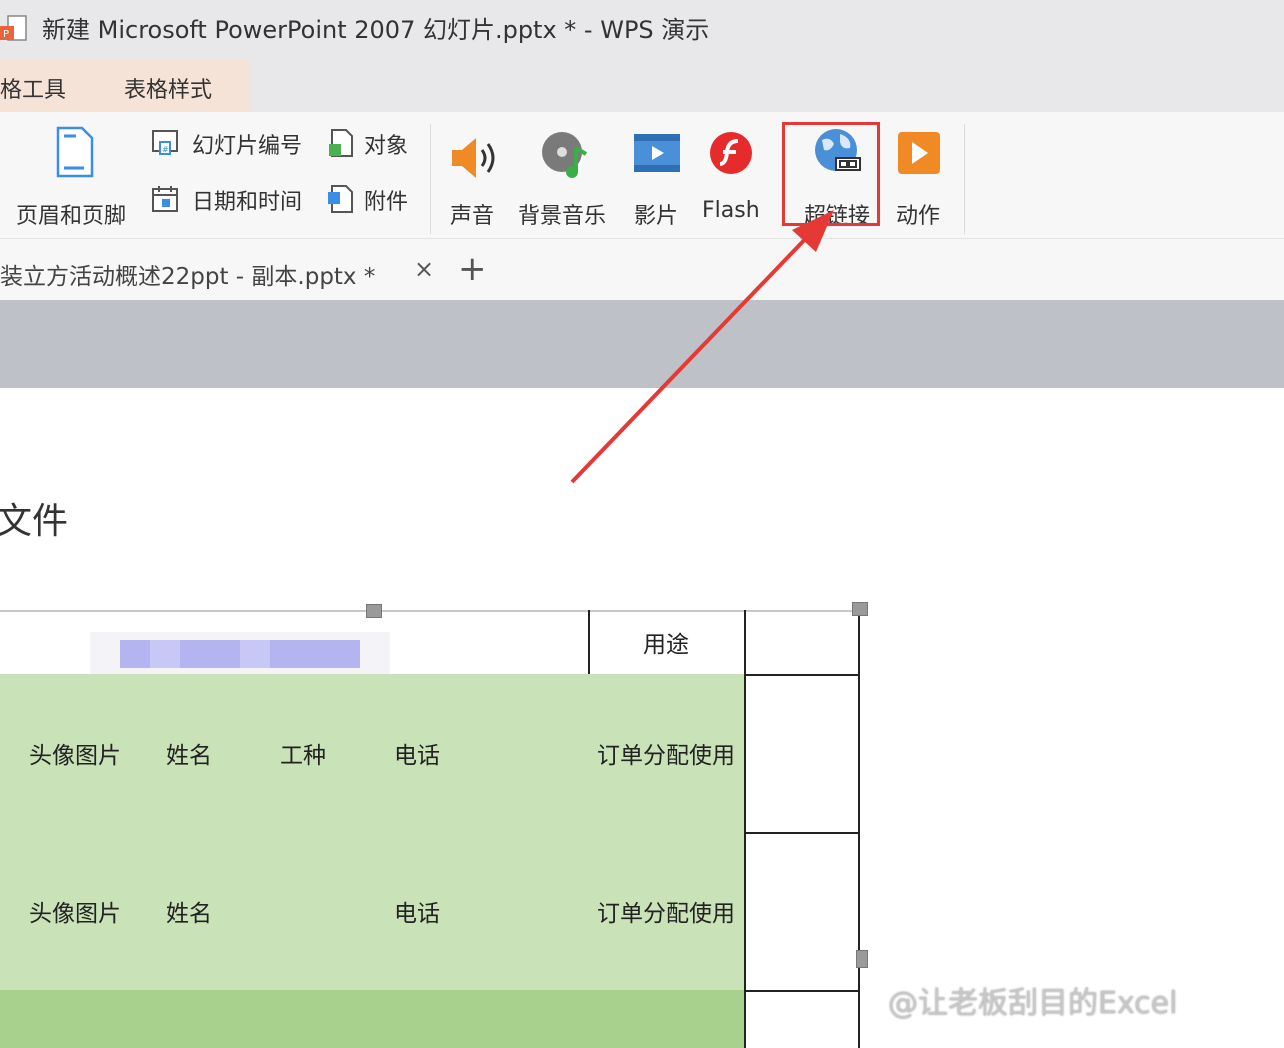  I want to click on action-play-icon, so click(919, 153).